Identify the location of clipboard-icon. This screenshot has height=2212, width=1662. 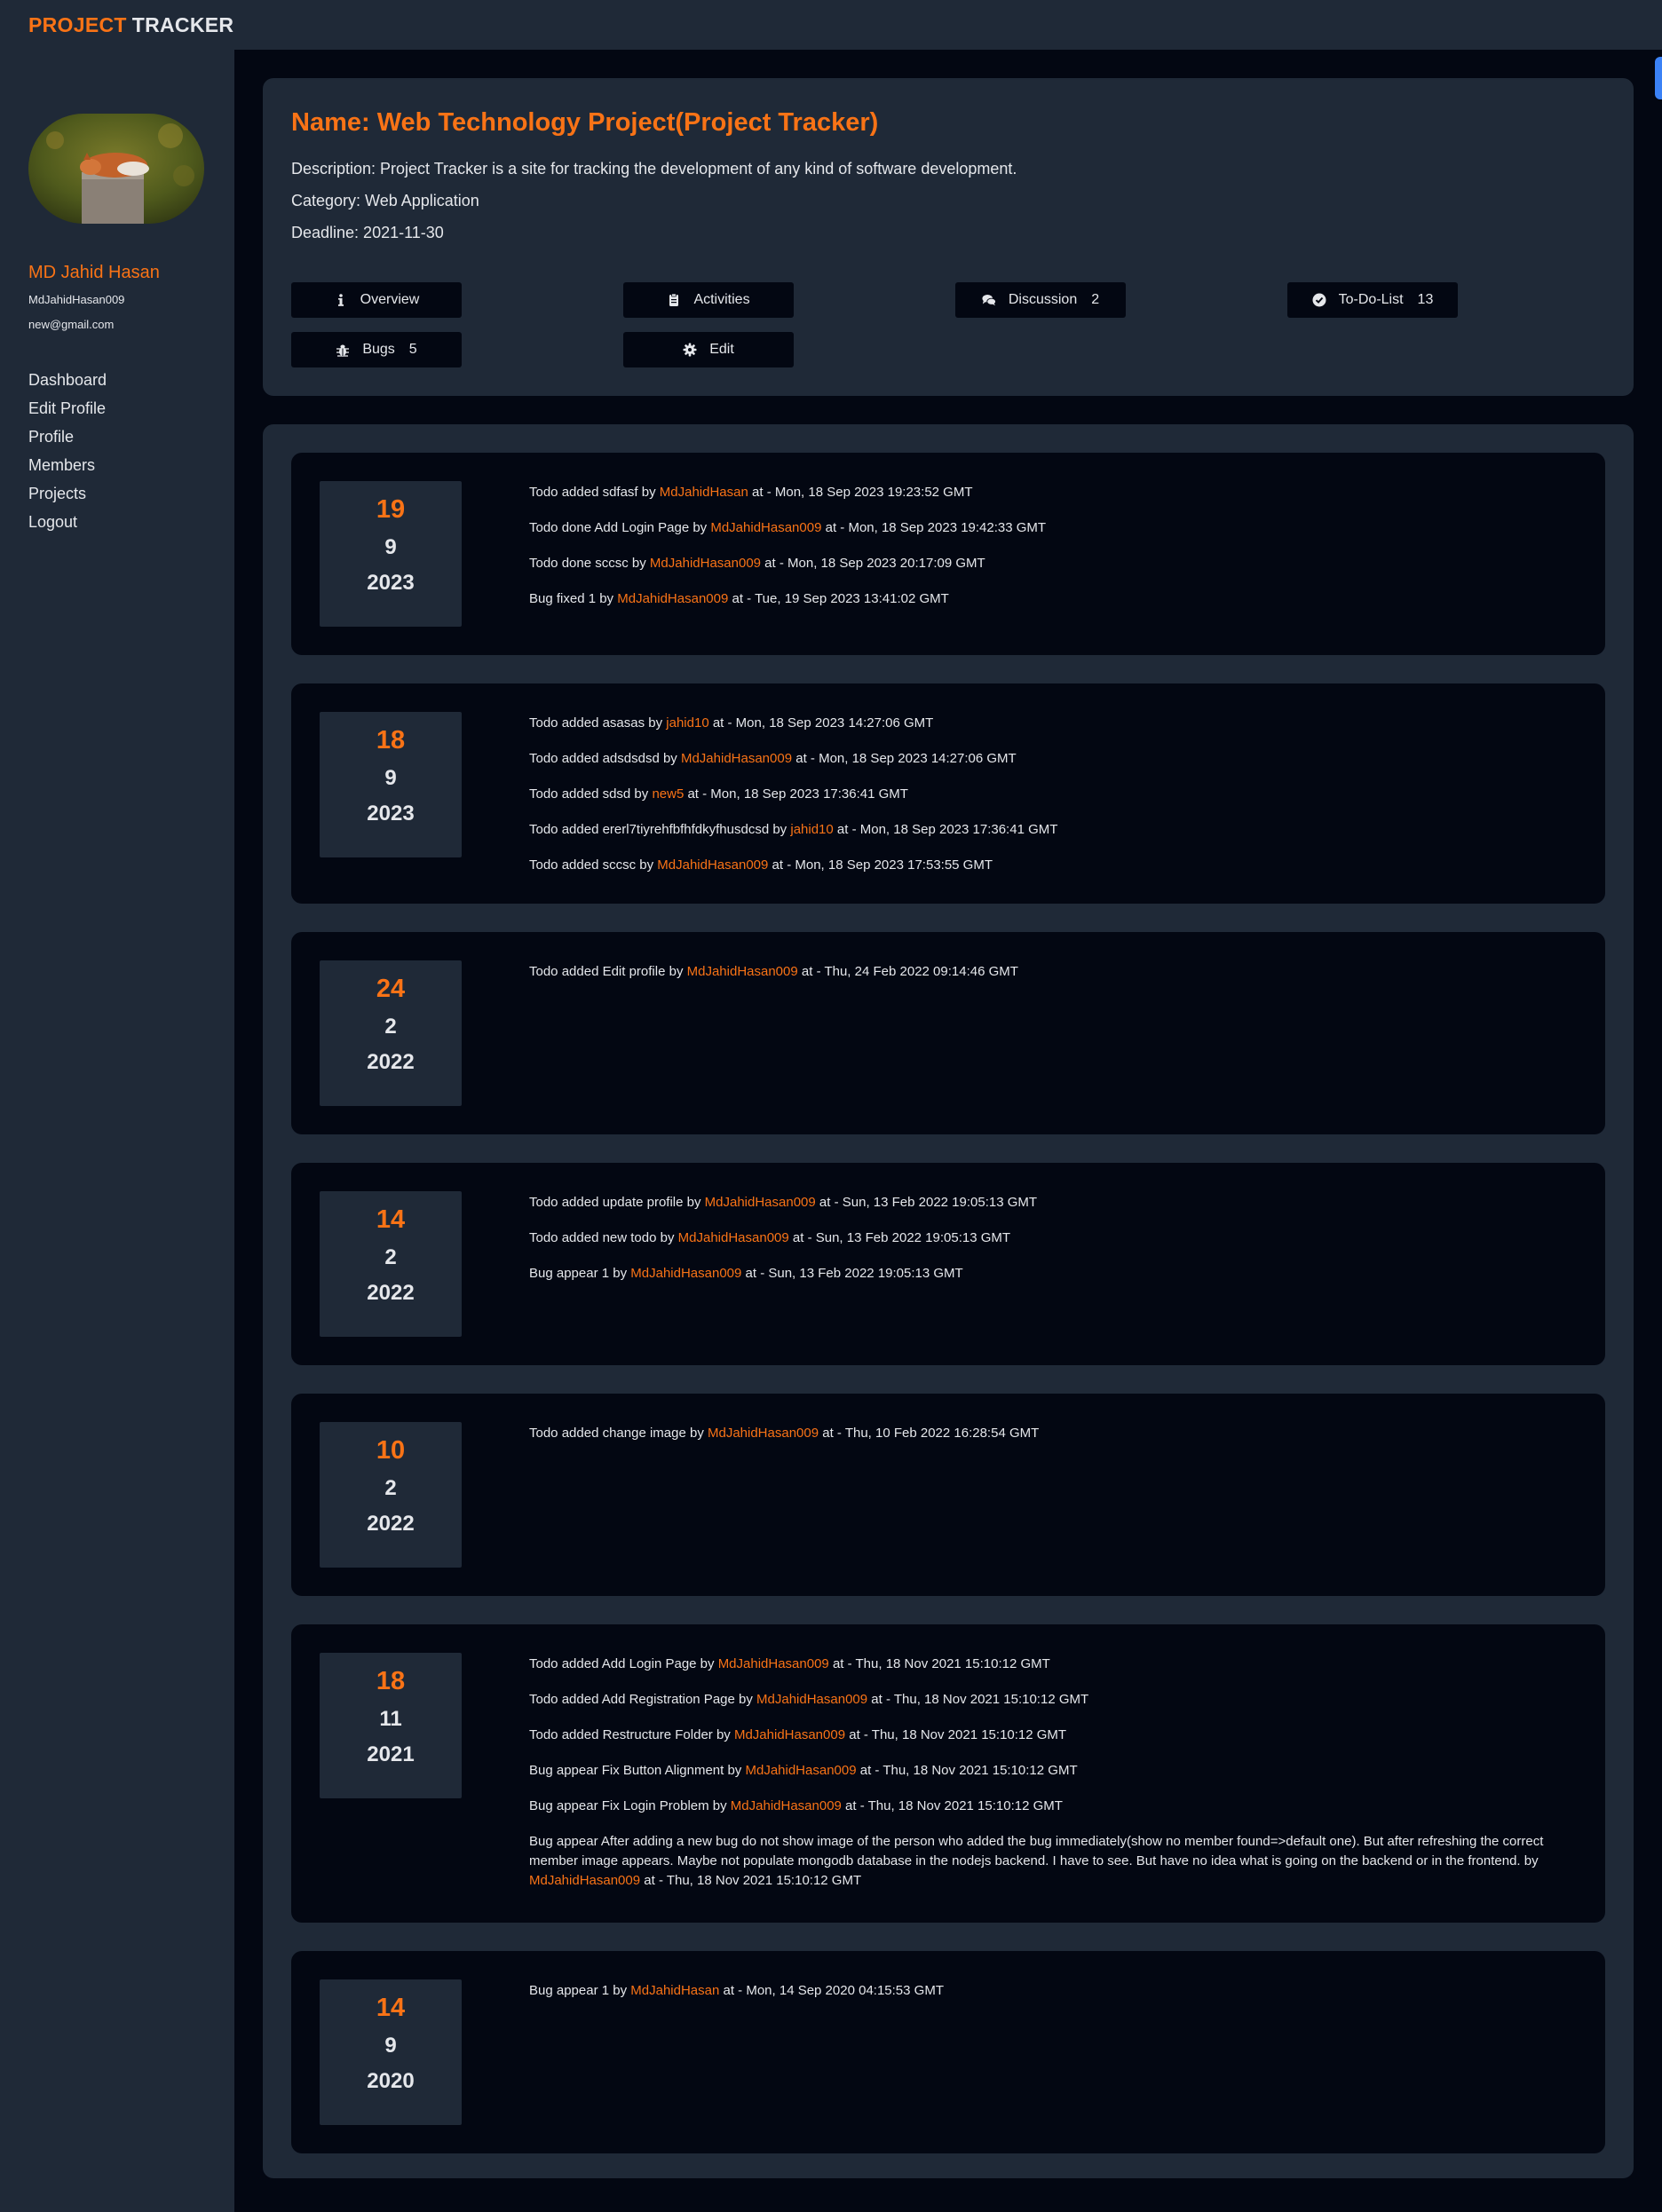
(674, 300).